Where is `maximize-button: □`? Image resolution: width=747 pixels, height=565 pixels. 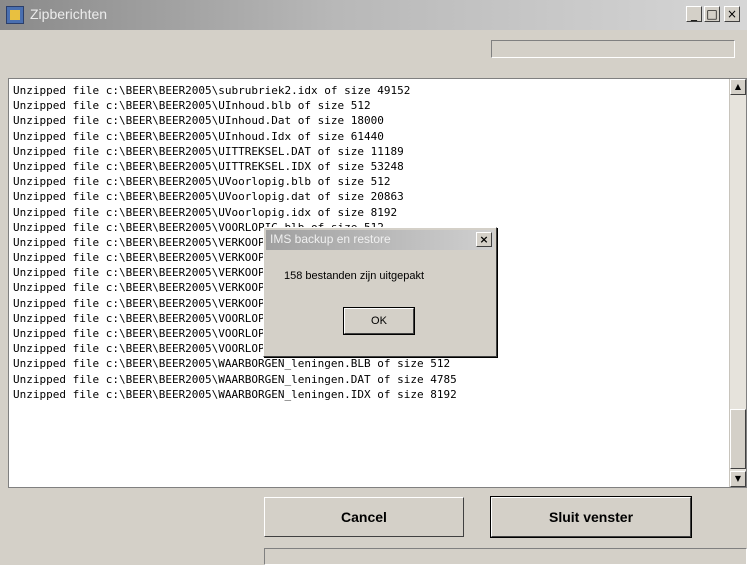 maximize-button: □ is located at coordinates (712, 14).